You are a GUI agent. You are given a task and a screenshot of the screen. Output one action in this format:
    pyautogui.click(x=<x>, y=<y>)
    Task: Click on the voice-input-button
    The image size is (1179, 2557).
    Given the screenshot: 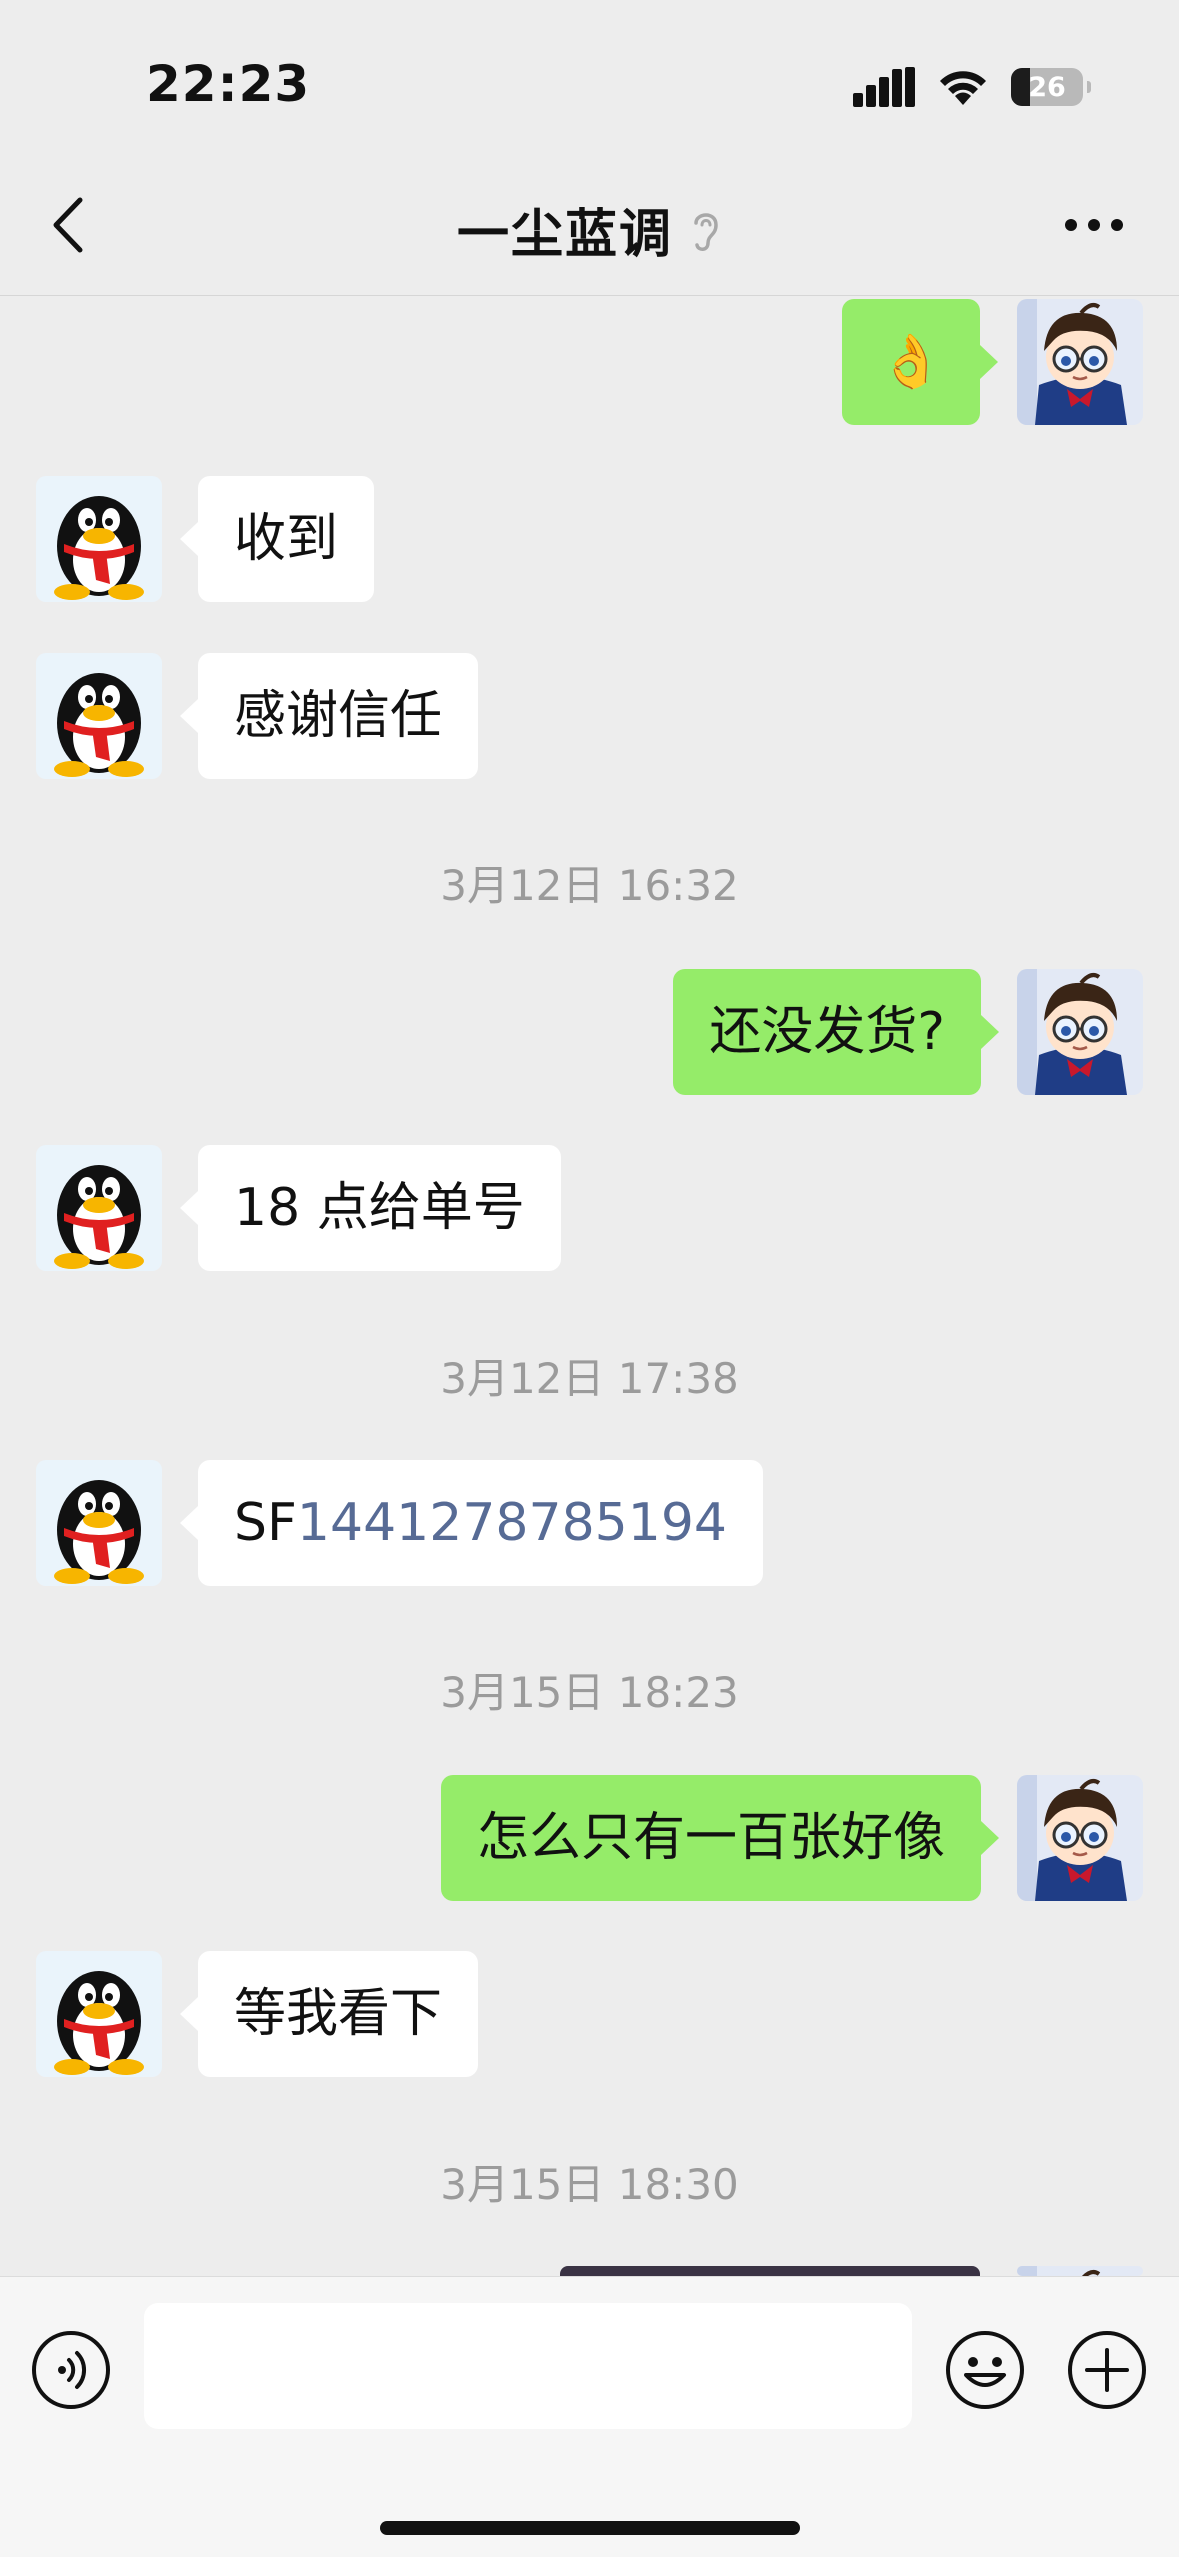 What is the action you would take?
    pyautogui.click(x=71, y=2372)
    